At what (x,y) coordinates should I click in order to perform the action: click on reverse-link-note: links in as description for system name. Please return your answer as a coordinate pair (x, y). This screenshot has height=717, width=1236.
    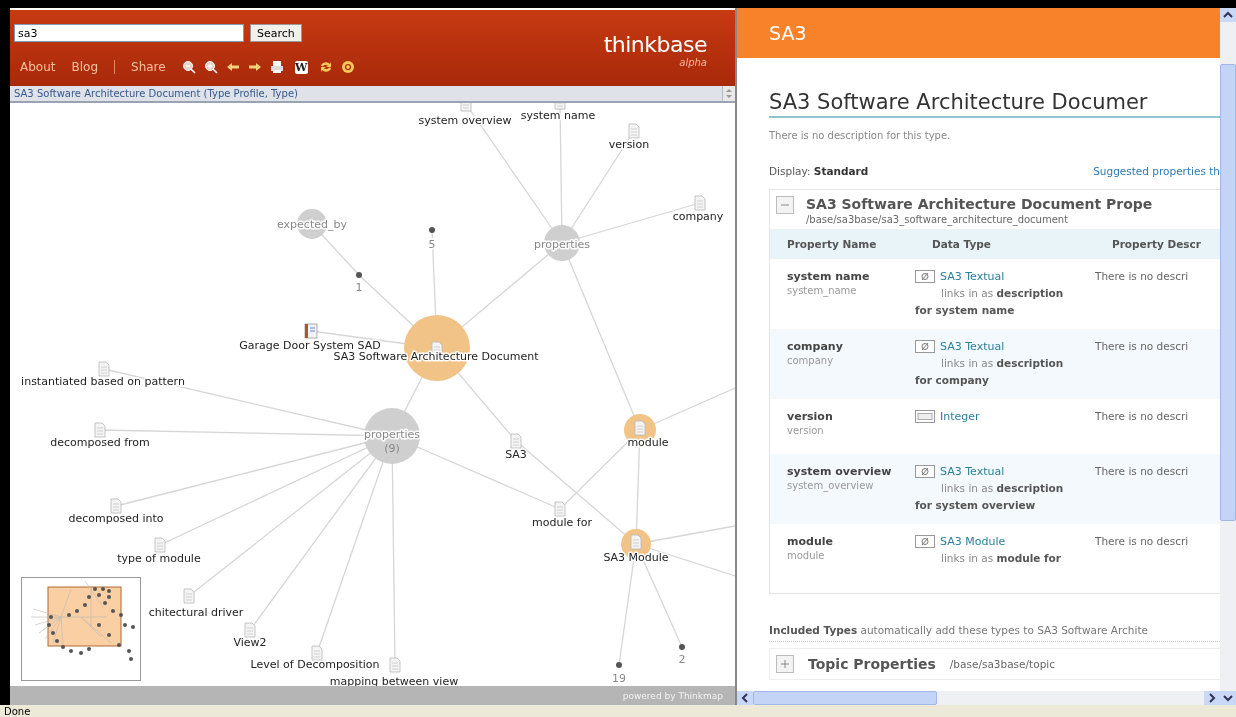
    Looking at the image, I should click on (990, 302).